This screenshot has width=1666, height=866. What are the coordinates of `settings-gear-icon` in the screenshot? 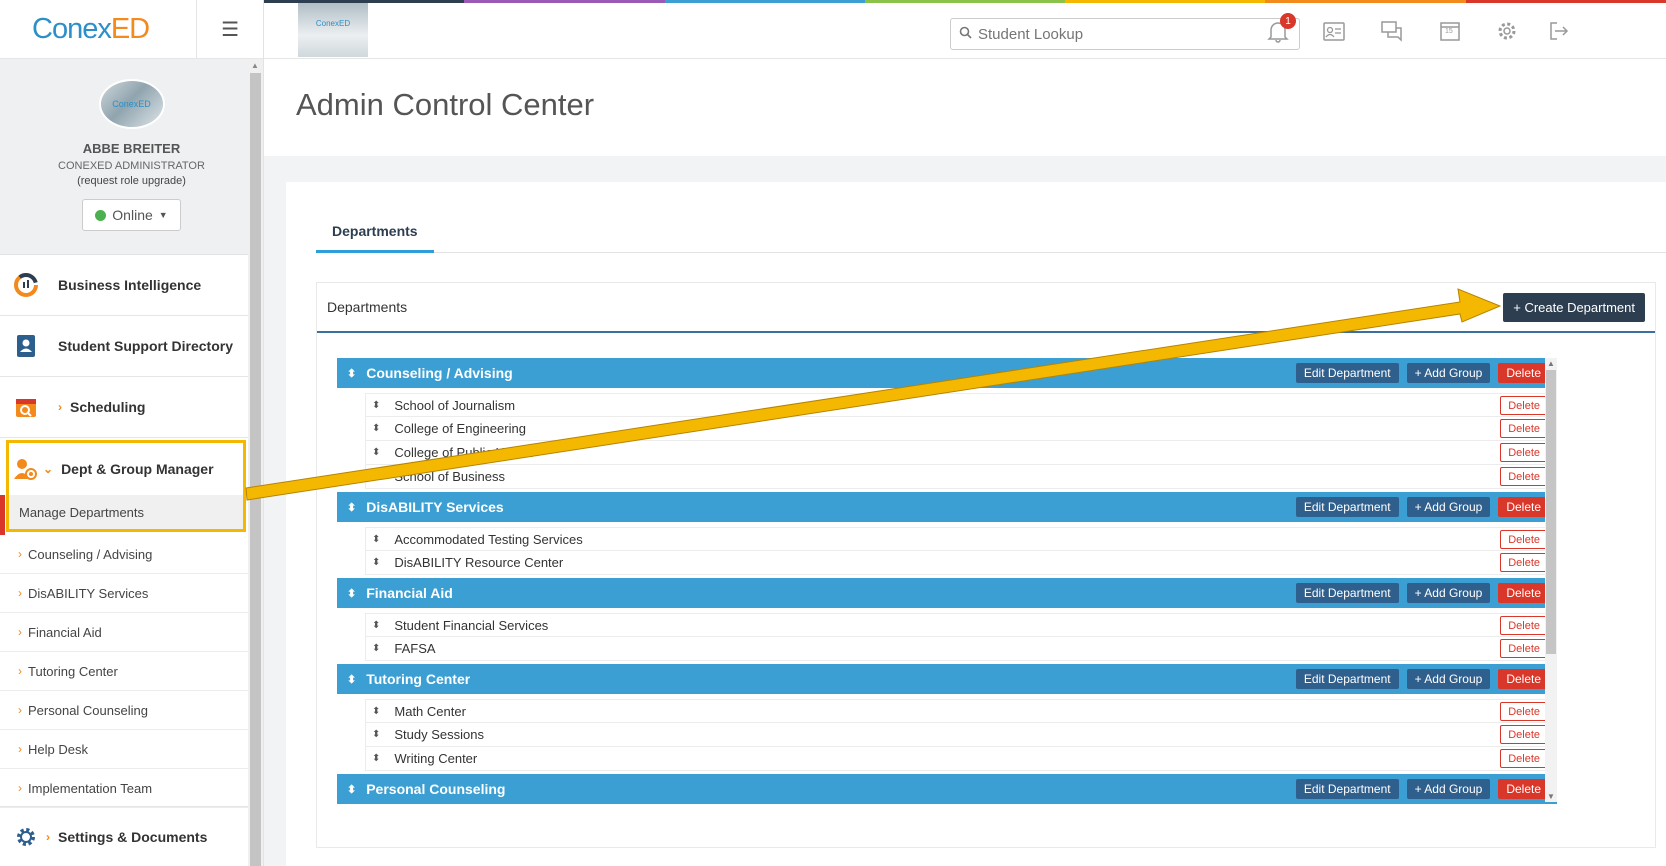 It's located at (1507, 31).